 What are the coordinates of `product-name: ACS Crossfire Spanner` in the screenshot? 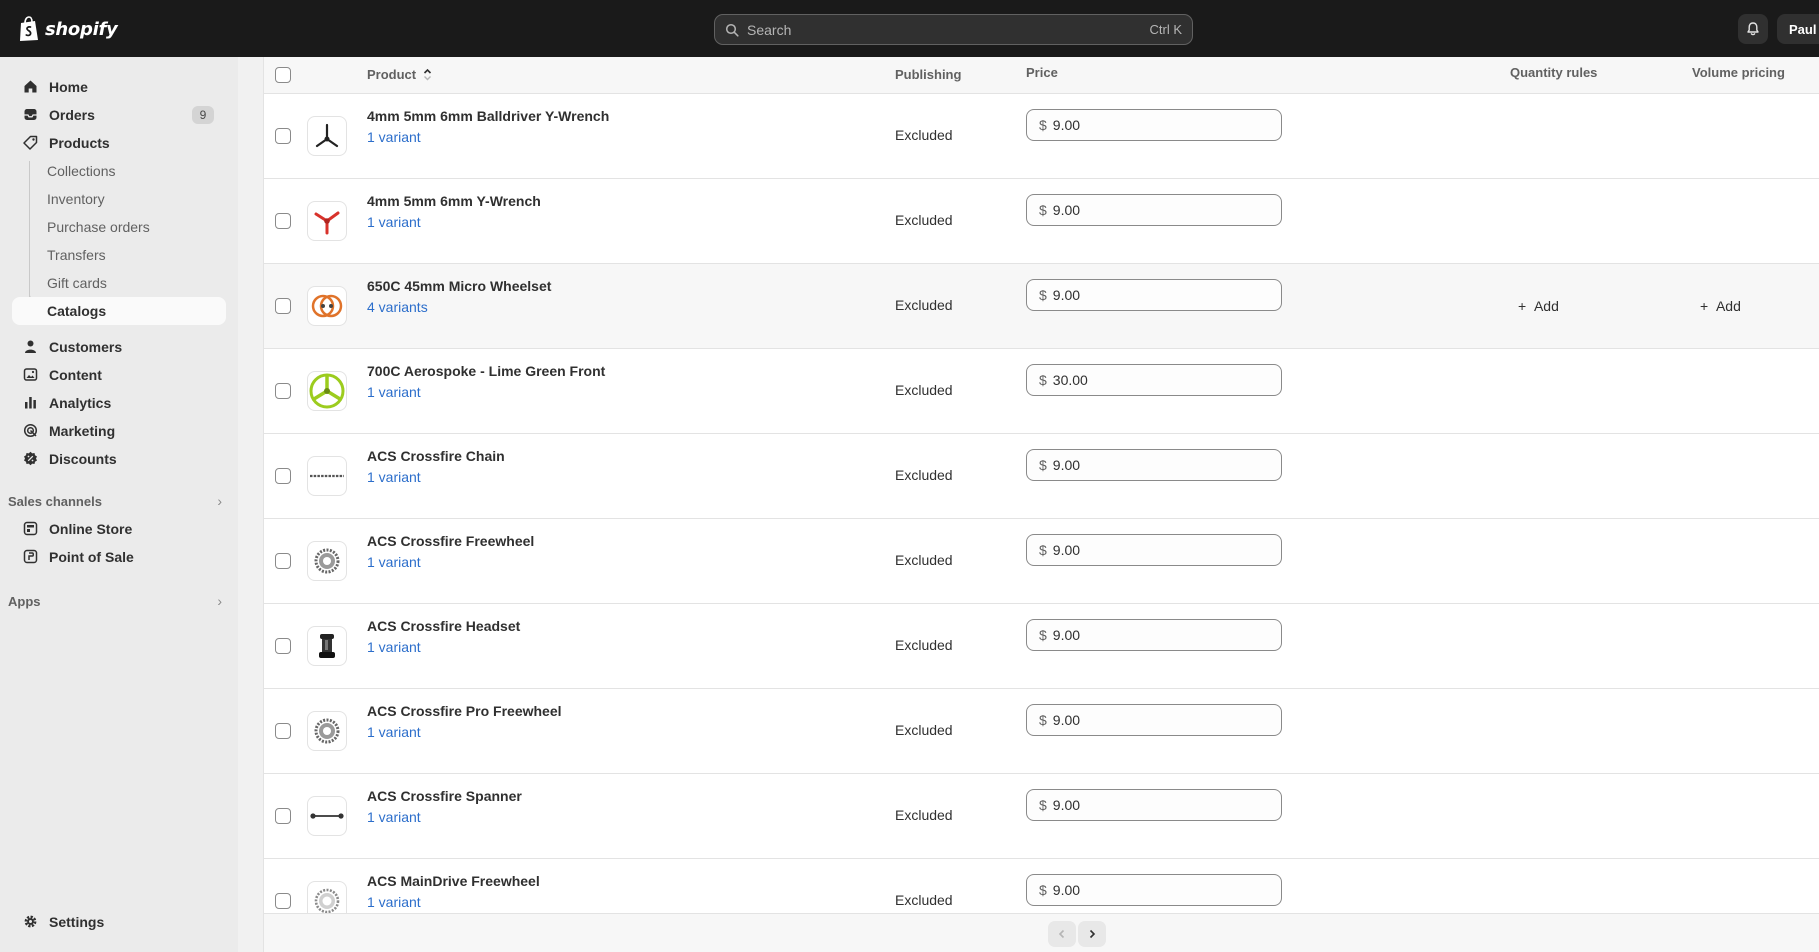 It's located at (444, 796).